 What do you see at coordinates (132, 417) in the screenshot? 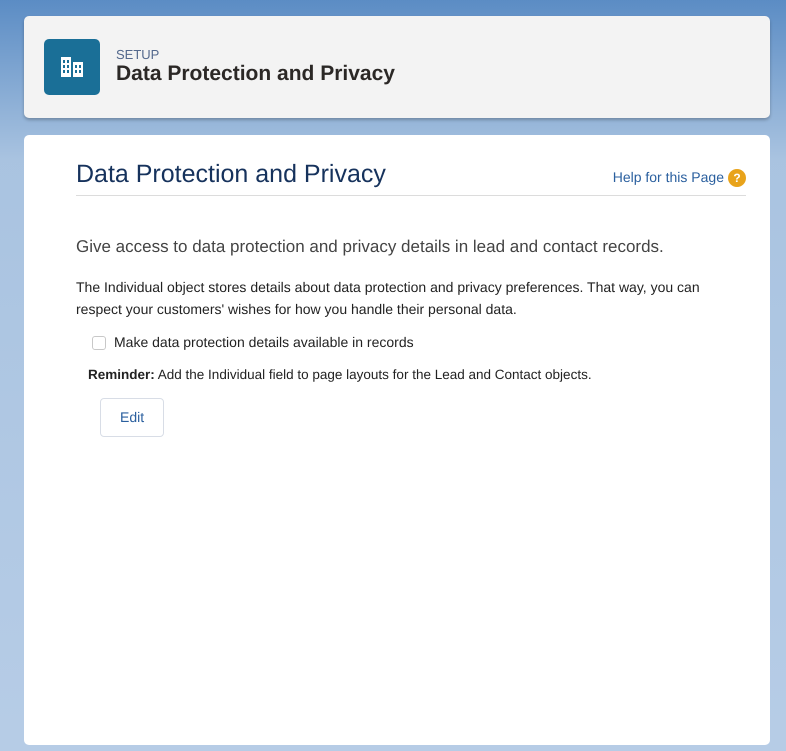
I see `edit-button: Edit` at bounding box center [132, 417].